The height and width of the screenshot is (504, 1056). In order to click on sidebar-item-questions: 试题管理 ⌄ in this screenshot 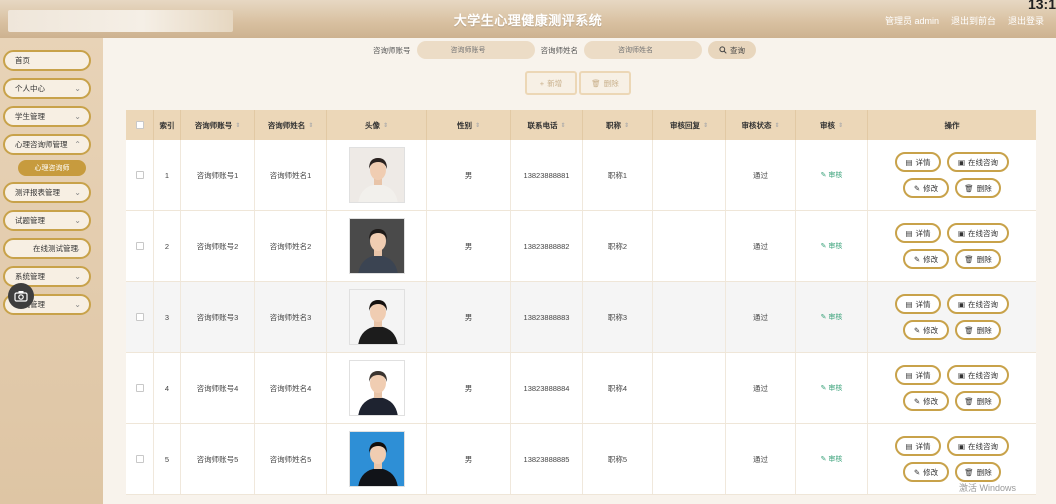, I will do `click(47, 220)`.